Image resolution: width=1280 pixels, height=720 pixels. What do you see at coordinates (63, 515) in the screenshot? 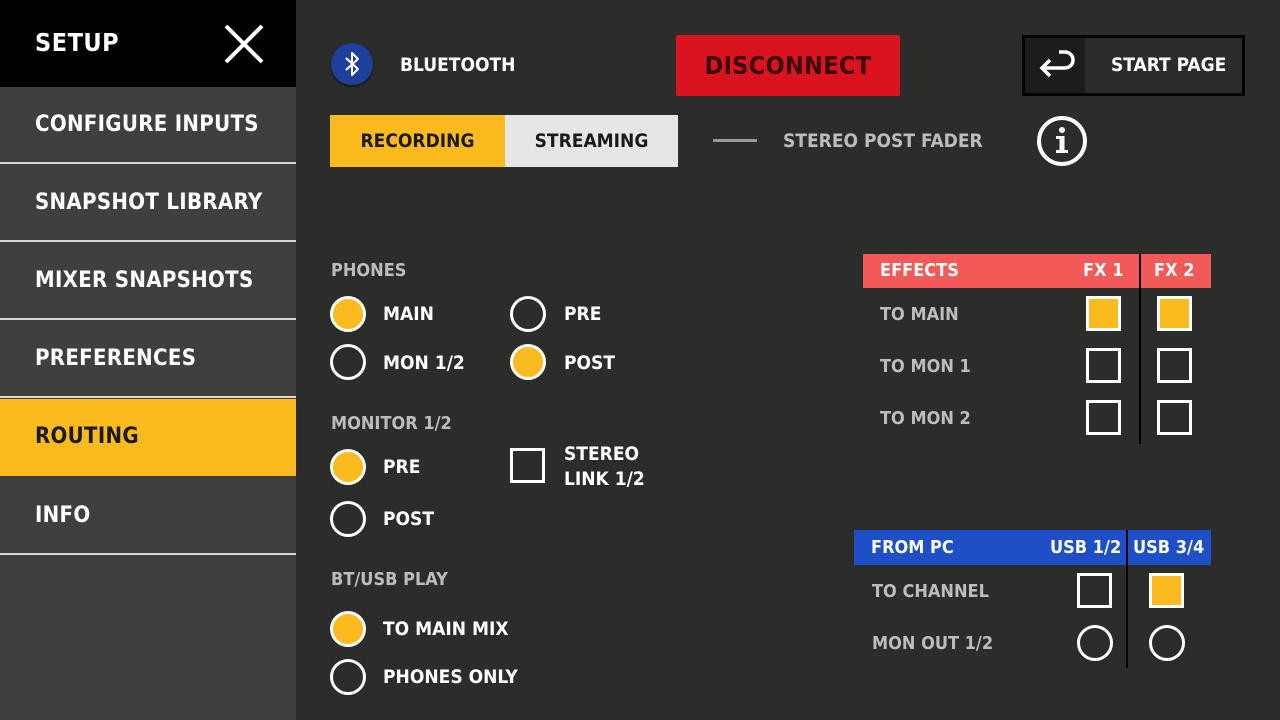
I see `sidebar-item-label: INFO` at bounding box center [63, 515].